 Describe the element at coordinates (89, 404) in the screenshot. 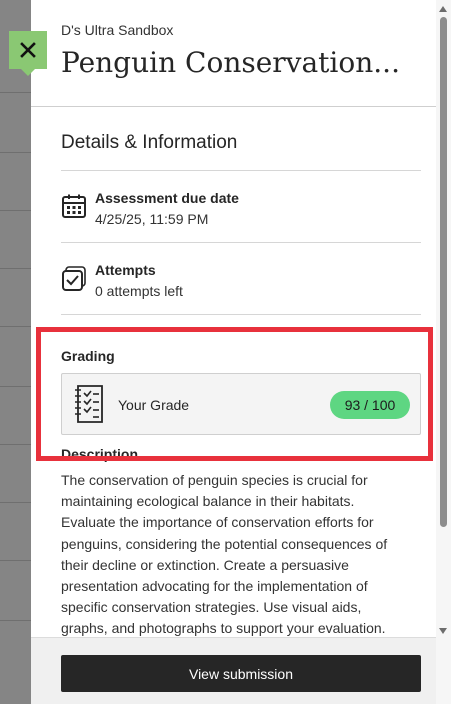

I see `rubric-checklist-icon` at that location.